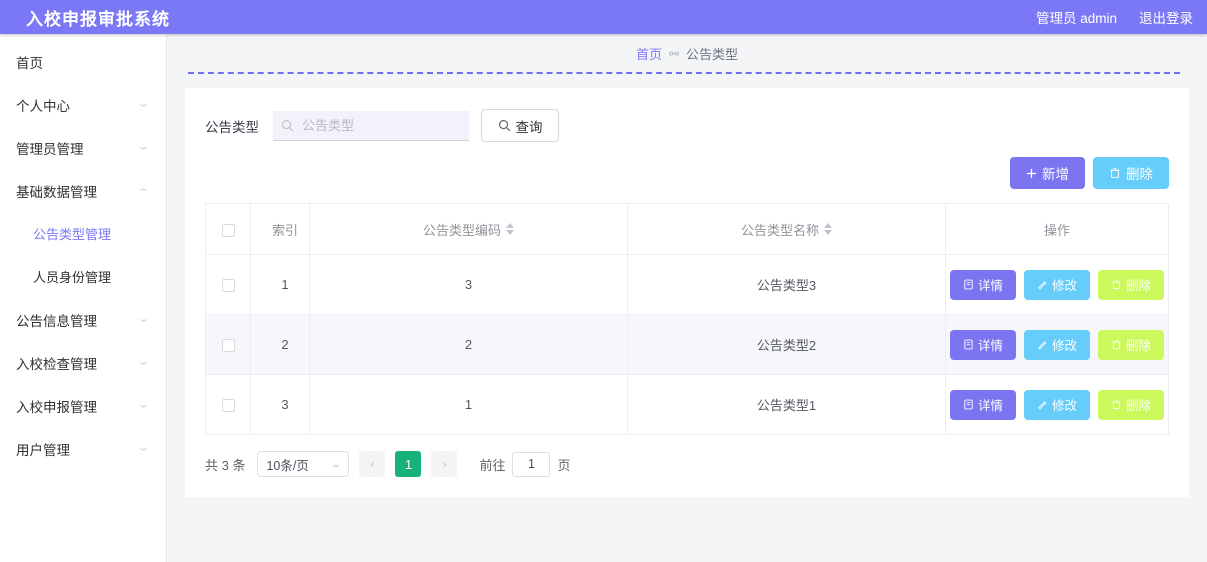 The image size is (1207, 562). I want to click on batch-delete-button: 删除, so click(1131, 173).